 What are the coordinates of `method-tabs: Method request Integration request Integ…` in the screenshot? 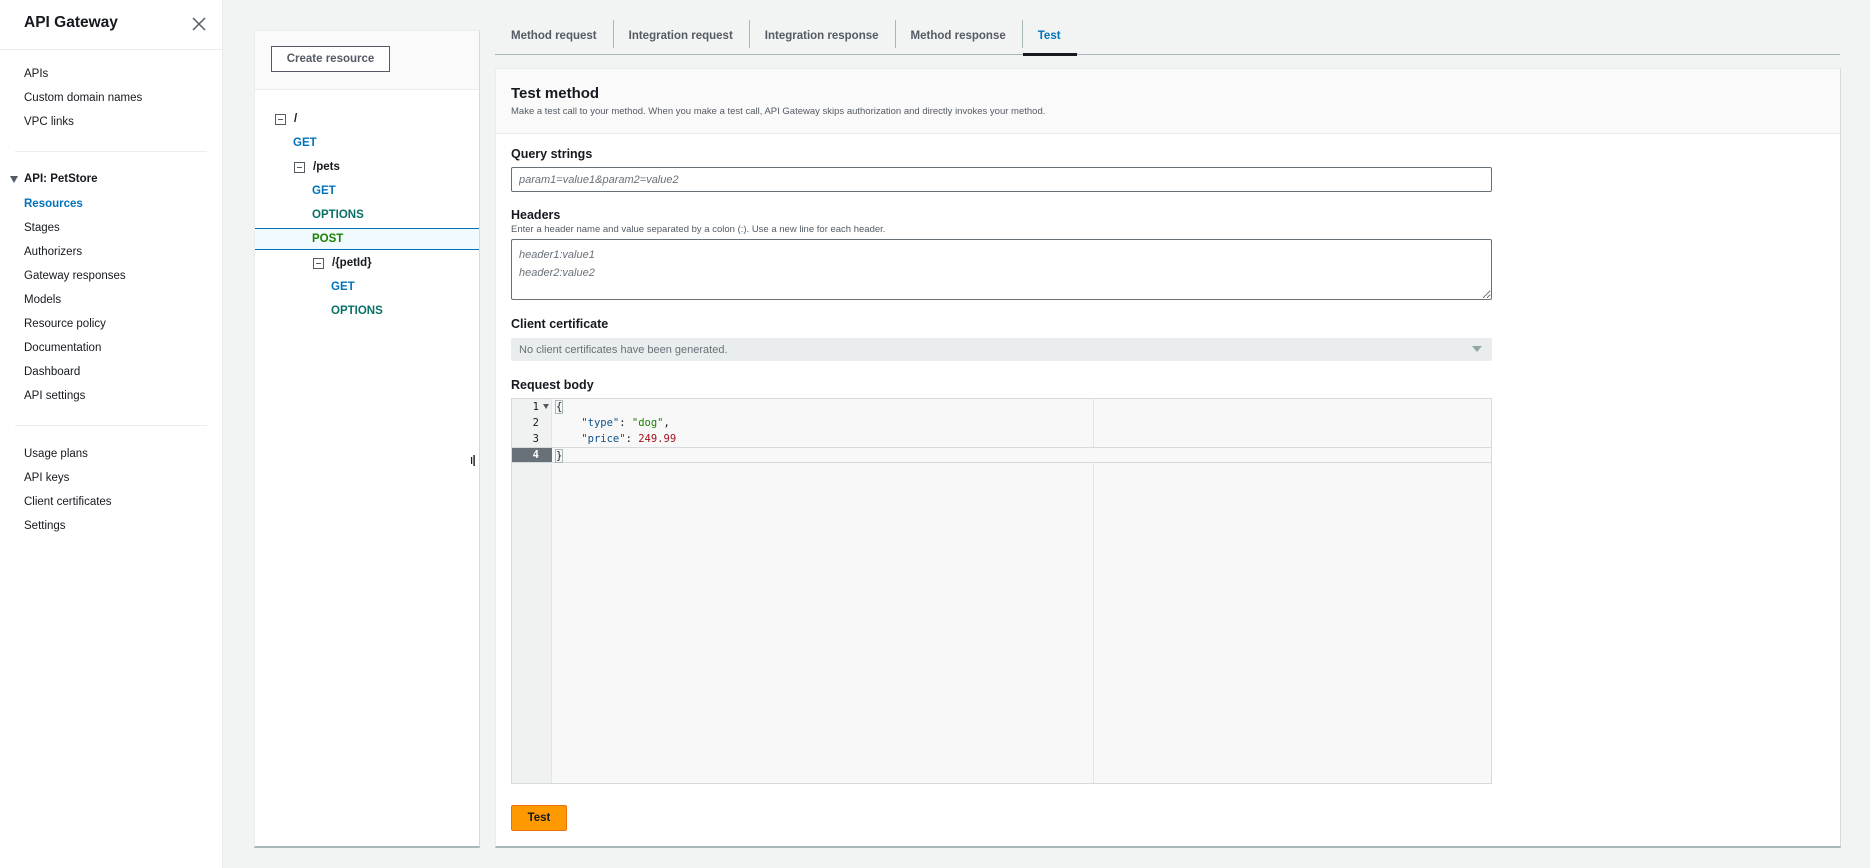 It's located at (1167, 36).